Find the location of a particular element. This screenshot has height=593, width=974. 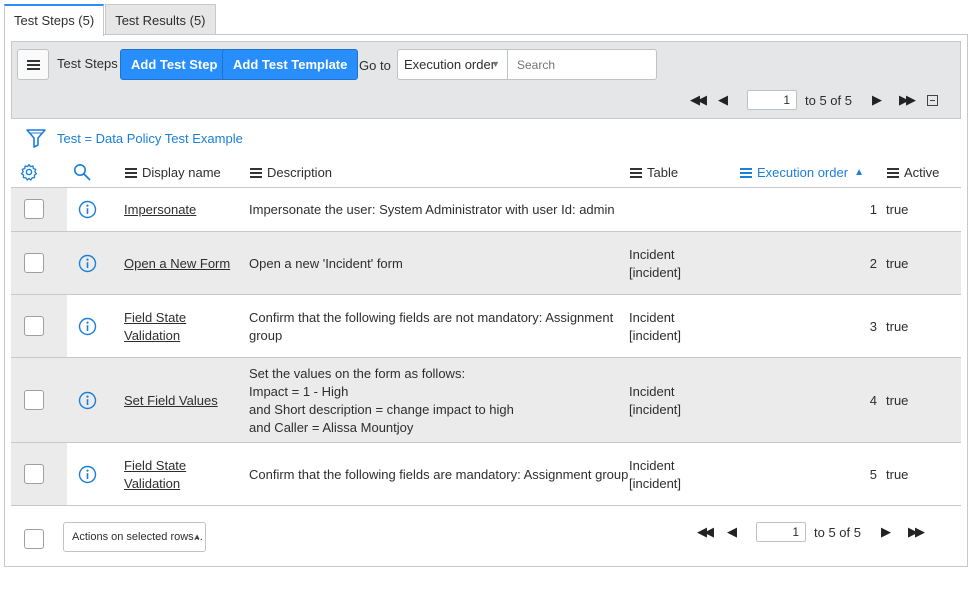

list-context-menu-button is located at coordinates (33, 64).